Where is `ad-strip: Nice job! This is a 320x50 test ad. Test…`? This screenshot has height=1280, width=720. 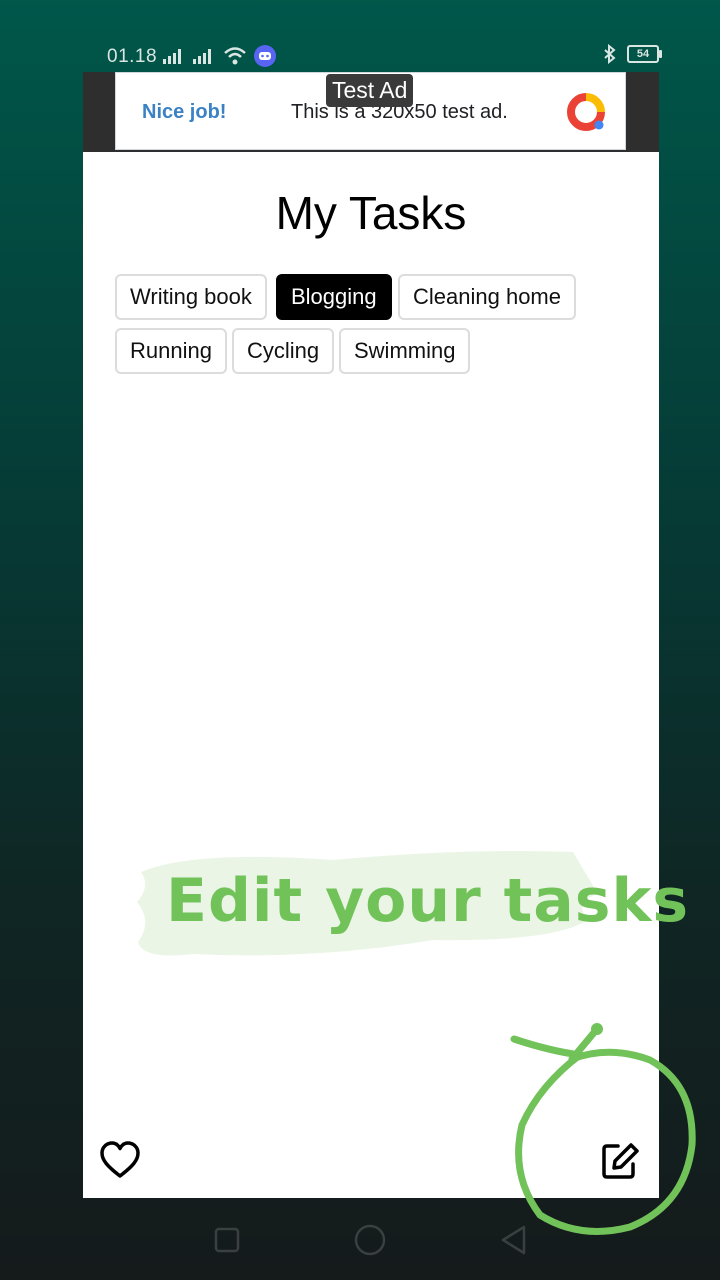
ad-strip: Nice job! This is a 320x50 test ad. Test… is located at coordinates (371, 112).